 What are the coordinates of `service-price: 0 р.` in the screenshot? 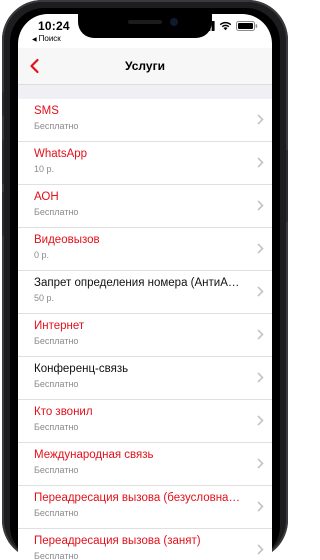 It's located at (42, 255).